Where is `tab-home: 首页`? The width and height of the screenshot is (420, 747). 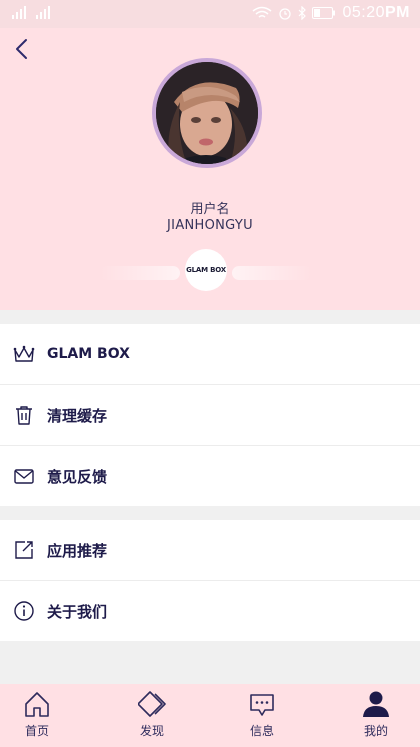 tab-home: 首页 is located at coordinates (38, 715).